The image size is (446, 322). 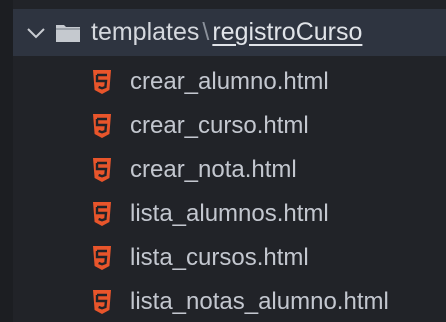 What do you see at coordinates (219, 257) in the screenshot?
I see `file-name: lista_cursos.html` at bounding box center [219, 257].